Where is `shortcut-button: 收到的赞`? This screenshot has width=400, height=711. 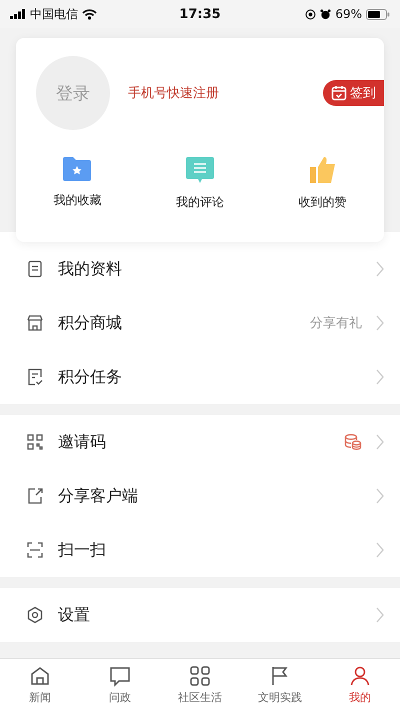
shortcut-button: 收到的赞 is located at coordinates (322, 183).